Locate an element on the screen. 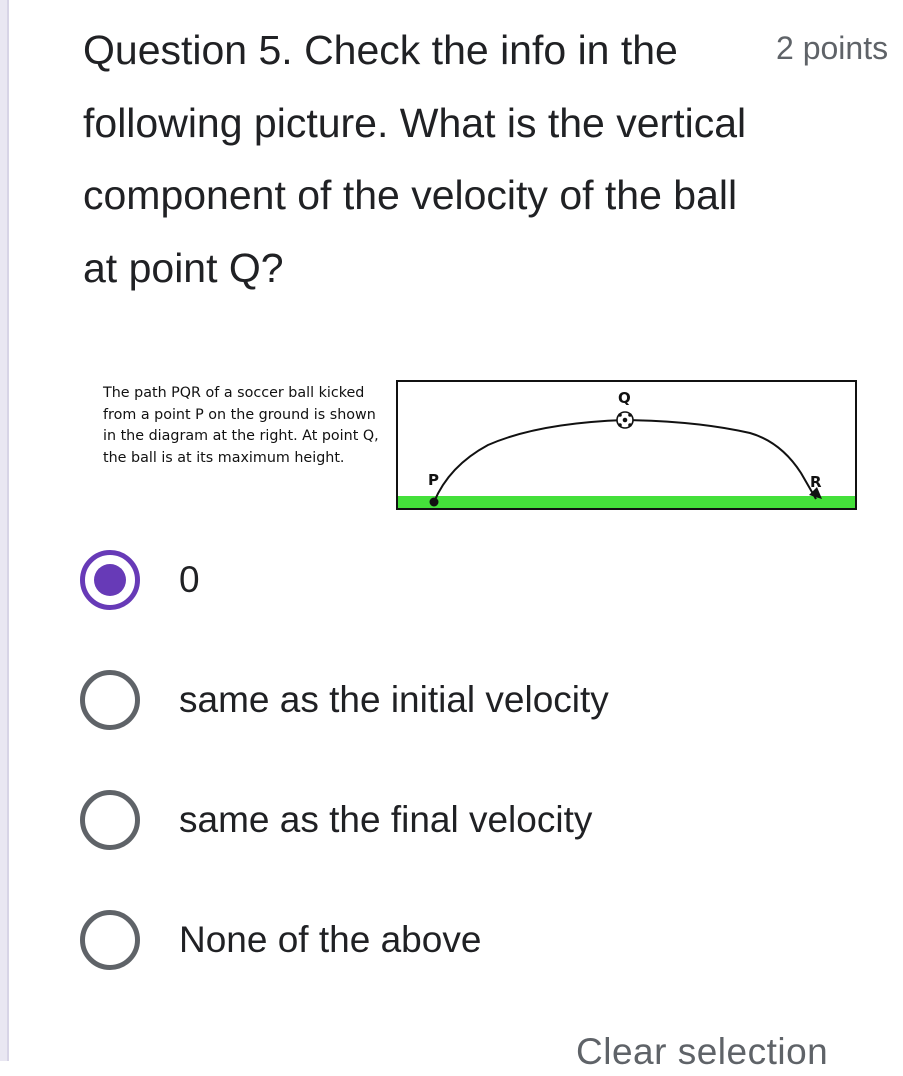 This screenshot has height=1076, width=903. option-same-as-initial-velocity: same as the initial velocity is located at coordinates (460, 702).